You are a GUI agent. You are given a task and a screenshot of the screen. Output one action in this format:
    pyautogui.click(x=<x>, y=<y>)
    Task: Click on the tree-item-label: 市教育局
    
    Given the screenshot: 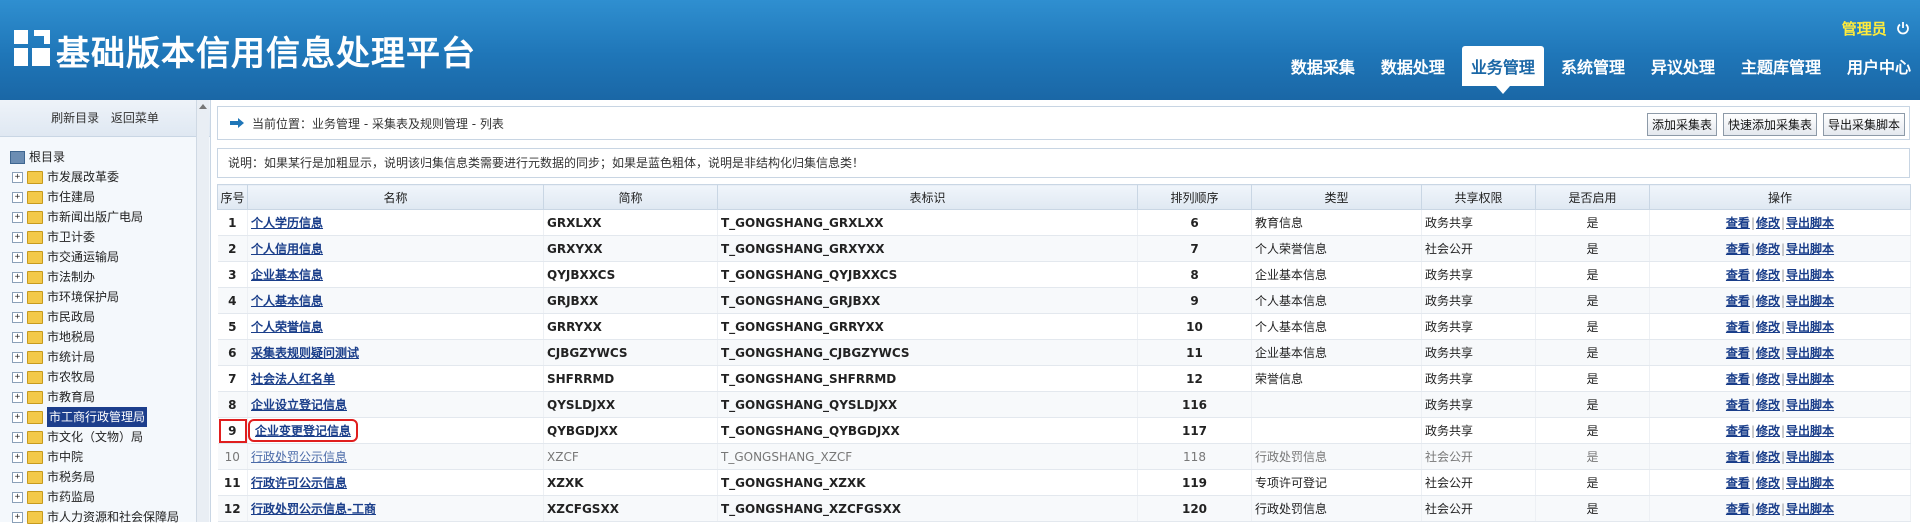 What is the action you would take?
    pyautogui.click(x=71, y=397)
    